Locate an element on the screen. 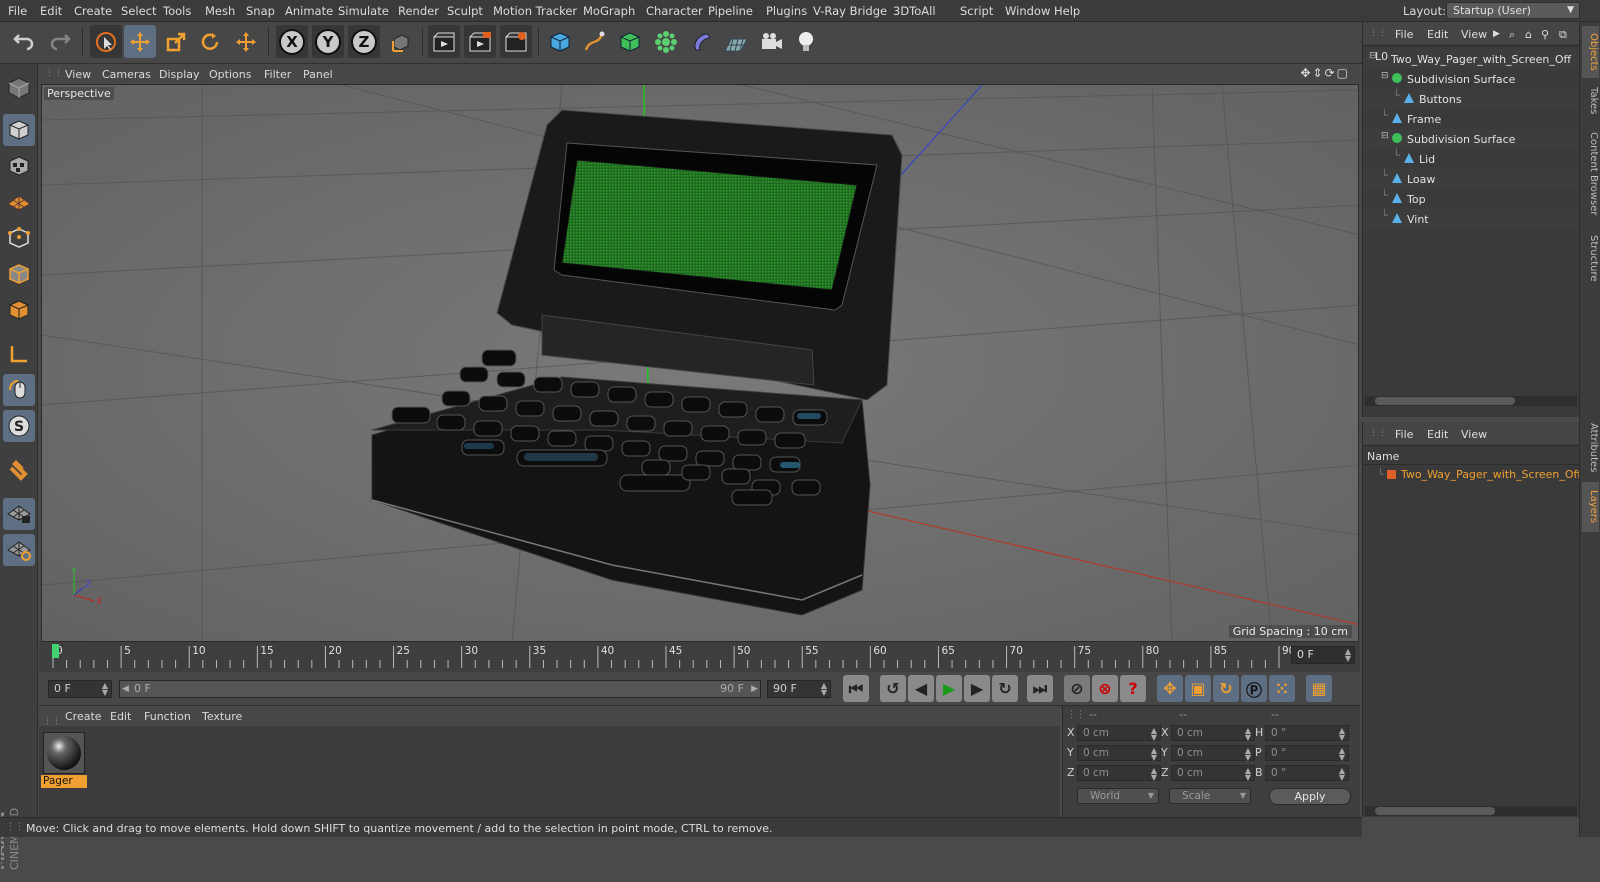 The image size is (1600, 882). viewport-navigation-icons: ✥⇕⟳▢ is located at coordinates (1325, 73).